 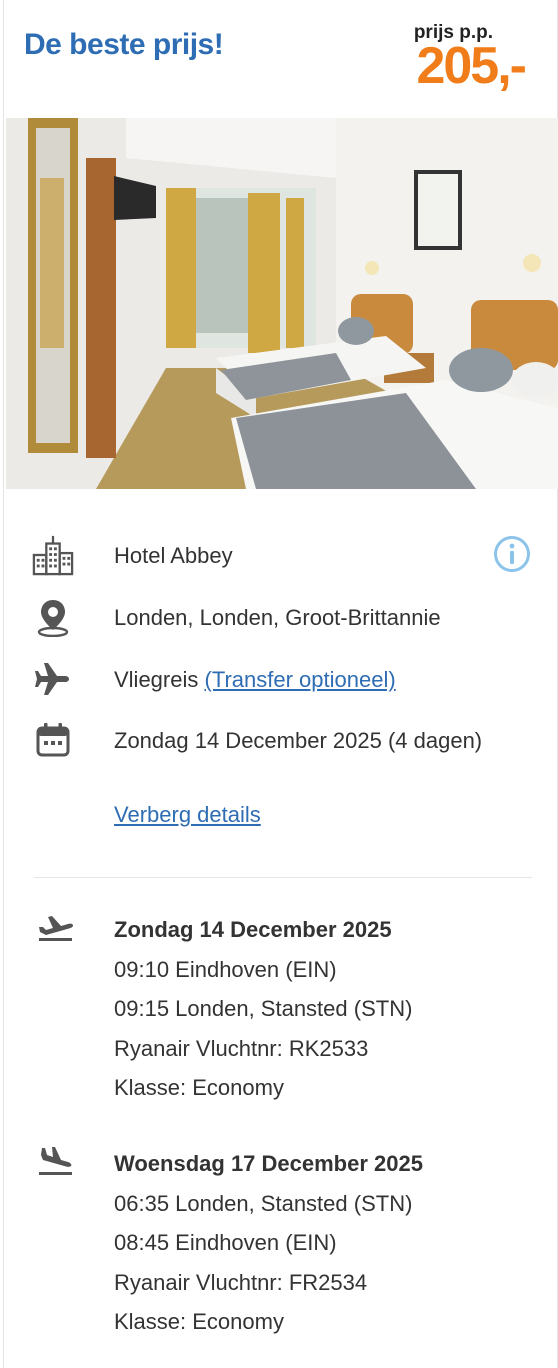 What do you see at coordinates (263, 1203) in the screenshot?
I see `flight-departure: 06:35 Londen, Stansted (STN)` at bounding box center [263, 1203].